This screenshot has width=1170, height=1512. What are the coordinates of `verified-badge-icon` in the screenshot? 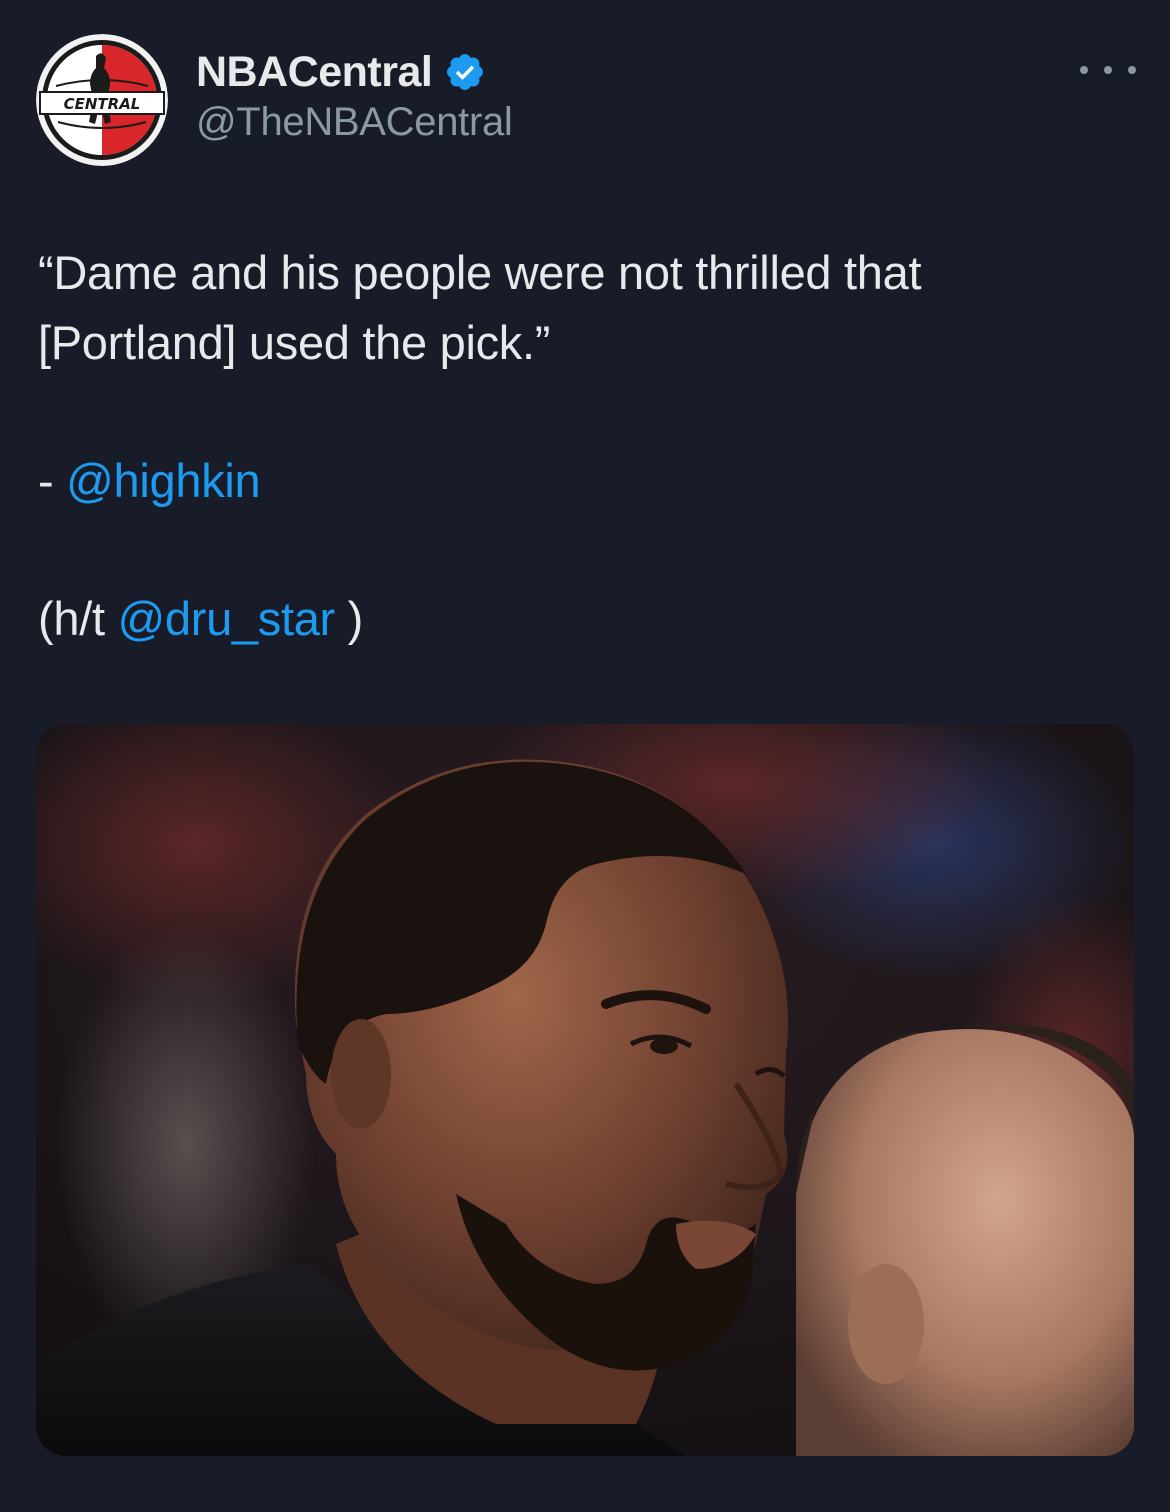 It's located at (465, 72).